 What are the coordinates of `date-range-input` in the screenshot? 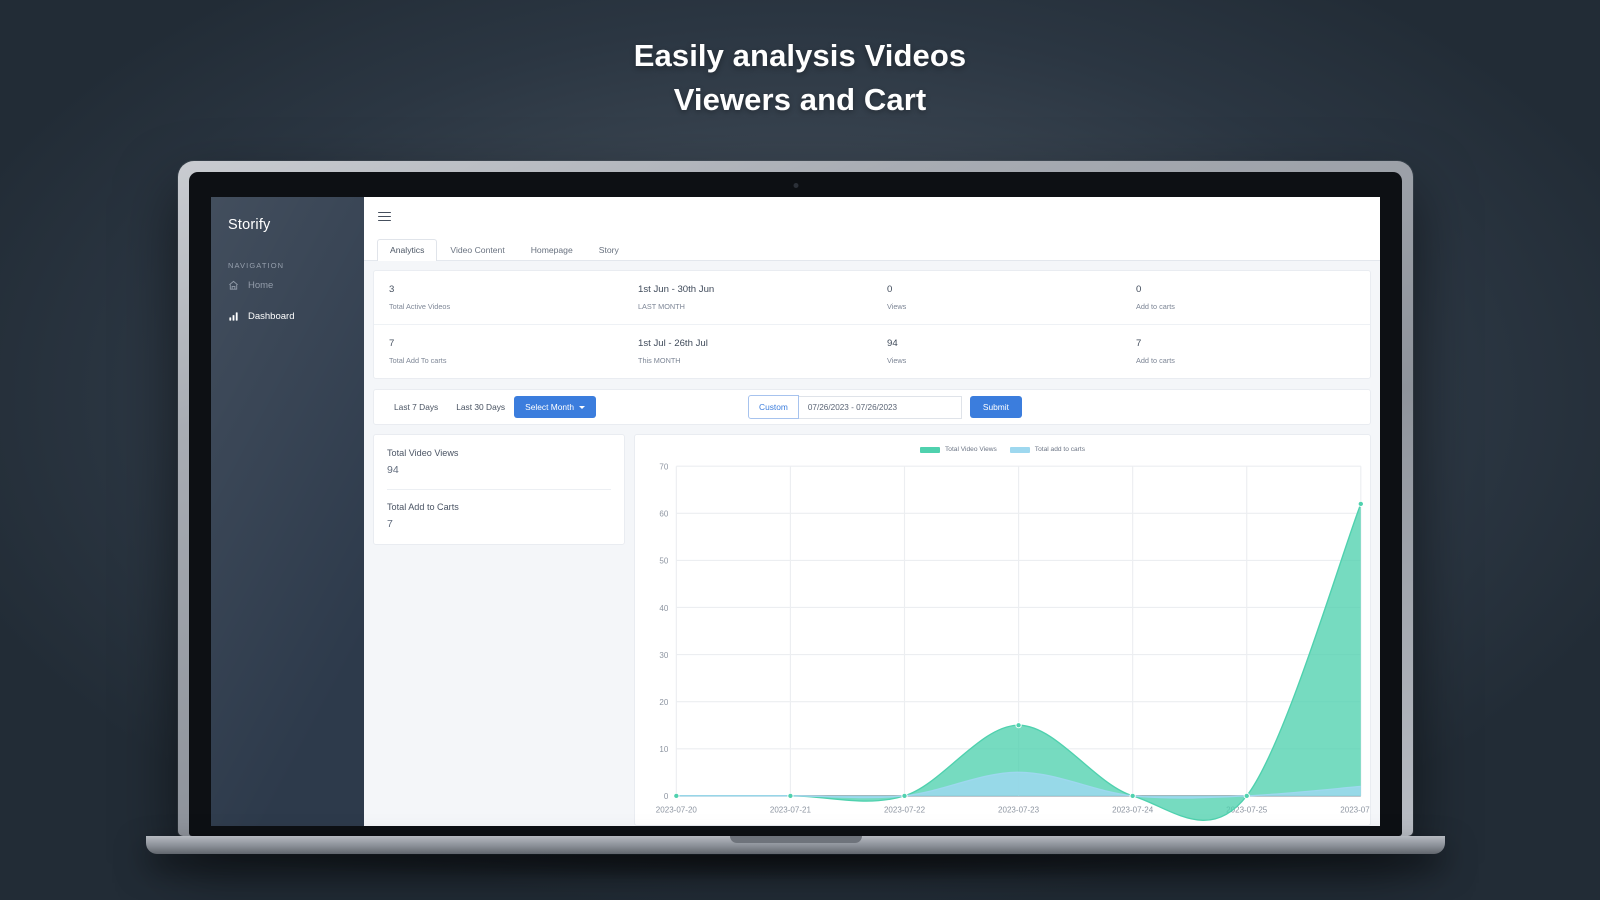 It's located at (880, 407).